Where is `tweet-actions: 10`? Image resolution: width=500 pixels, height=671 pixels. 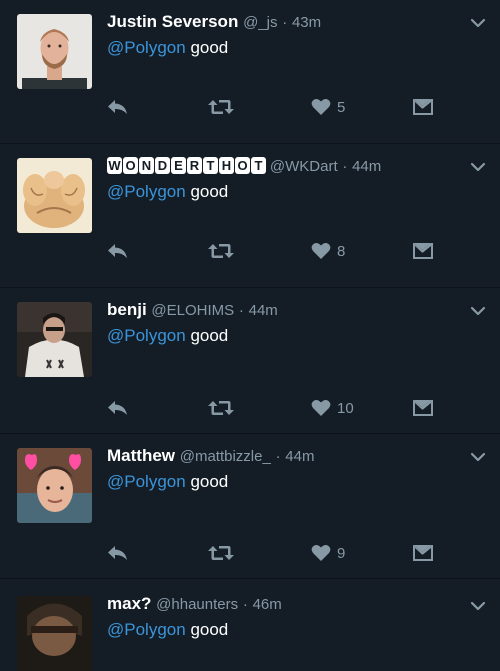 tweet-actions: 10 is located at coordinates (272, 408).